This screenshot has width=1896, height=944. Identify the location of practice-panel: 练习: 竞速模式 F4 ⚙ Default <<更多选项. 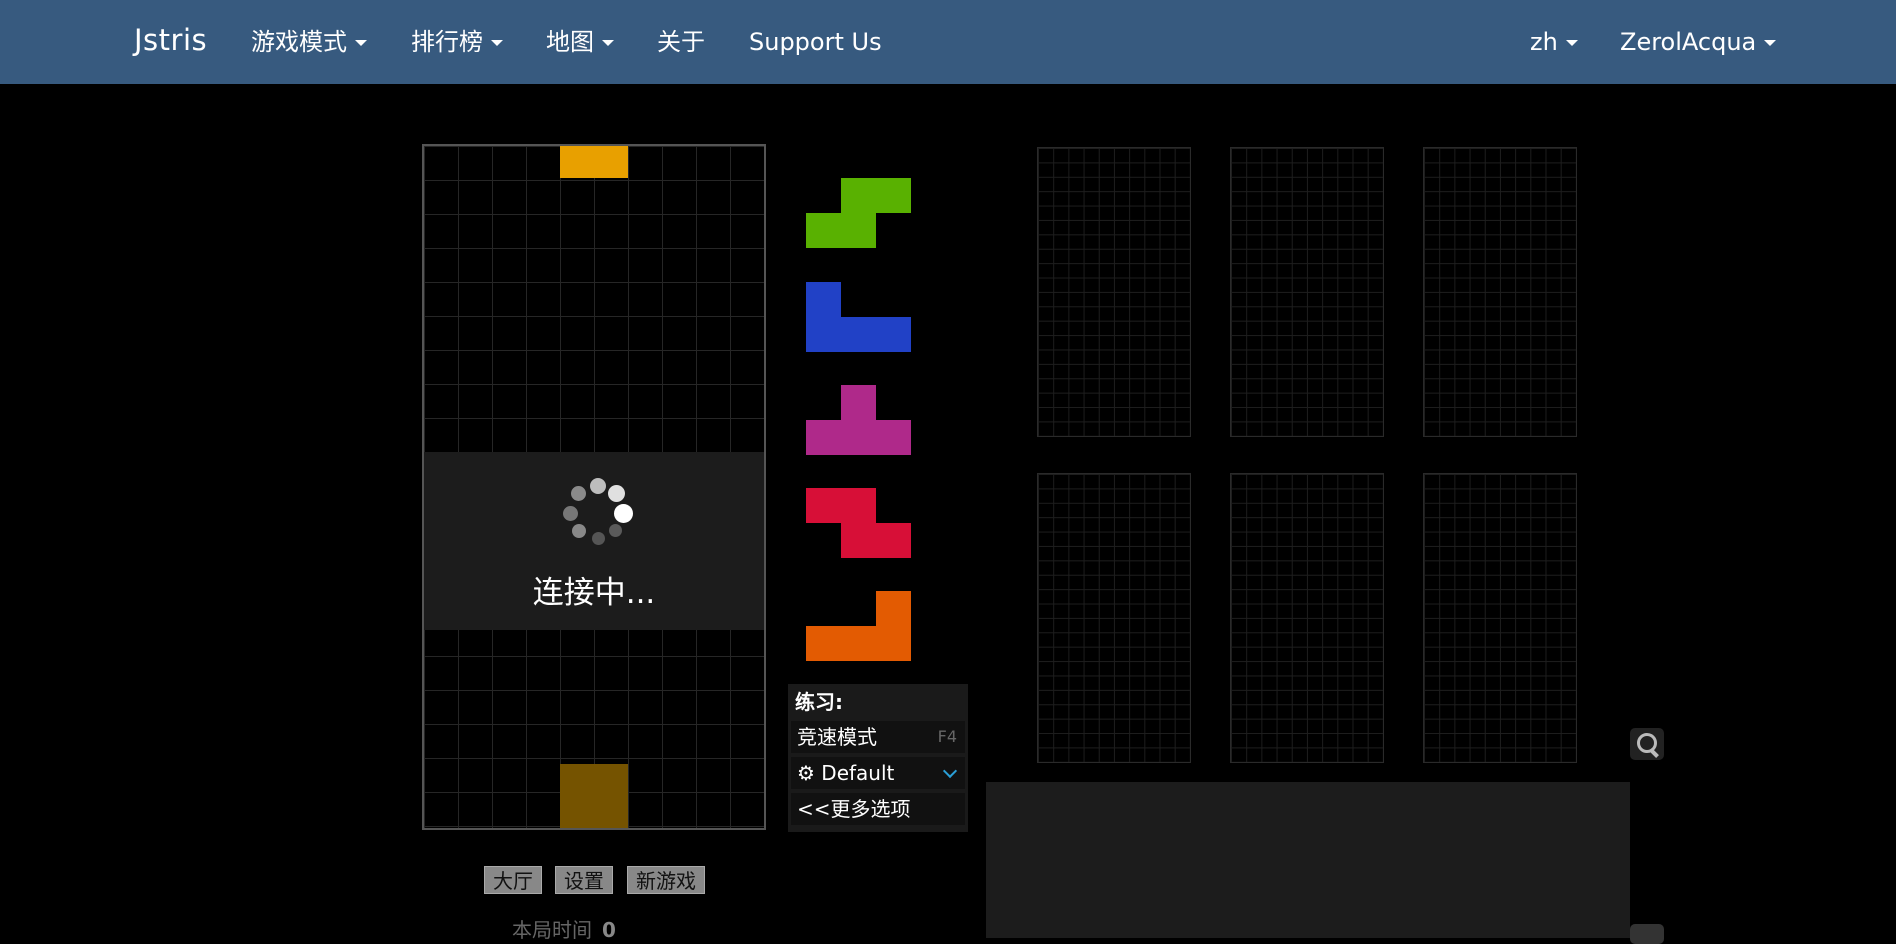
(878, 758).